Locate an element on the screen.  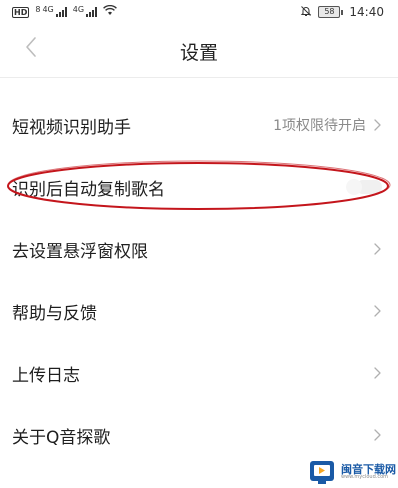
status-bar-left: HD 8 4G 4G is located at coordinates (64, 12).